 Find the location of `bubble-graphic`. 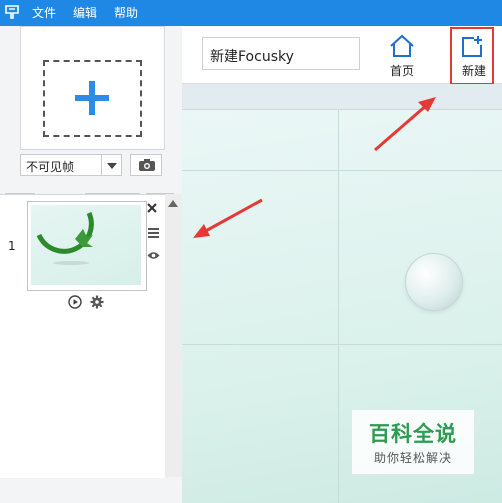

bubble-graphic is located at coordinates (434, 282).